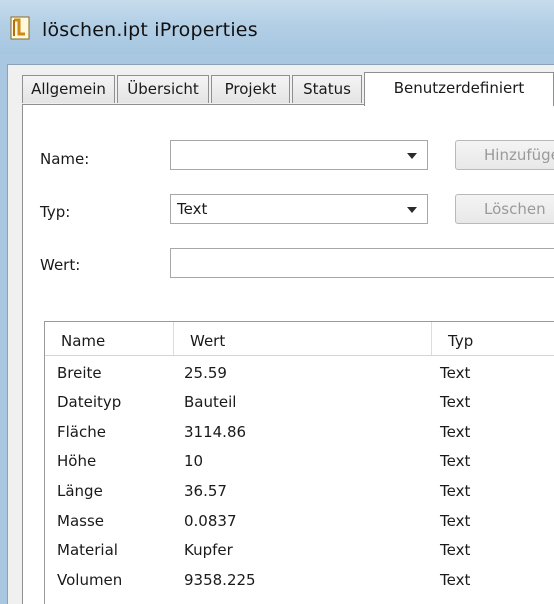  Describe the element at coordinates (205, 491) in the screenshot. I see `cell-wert: 36.57` at that location.